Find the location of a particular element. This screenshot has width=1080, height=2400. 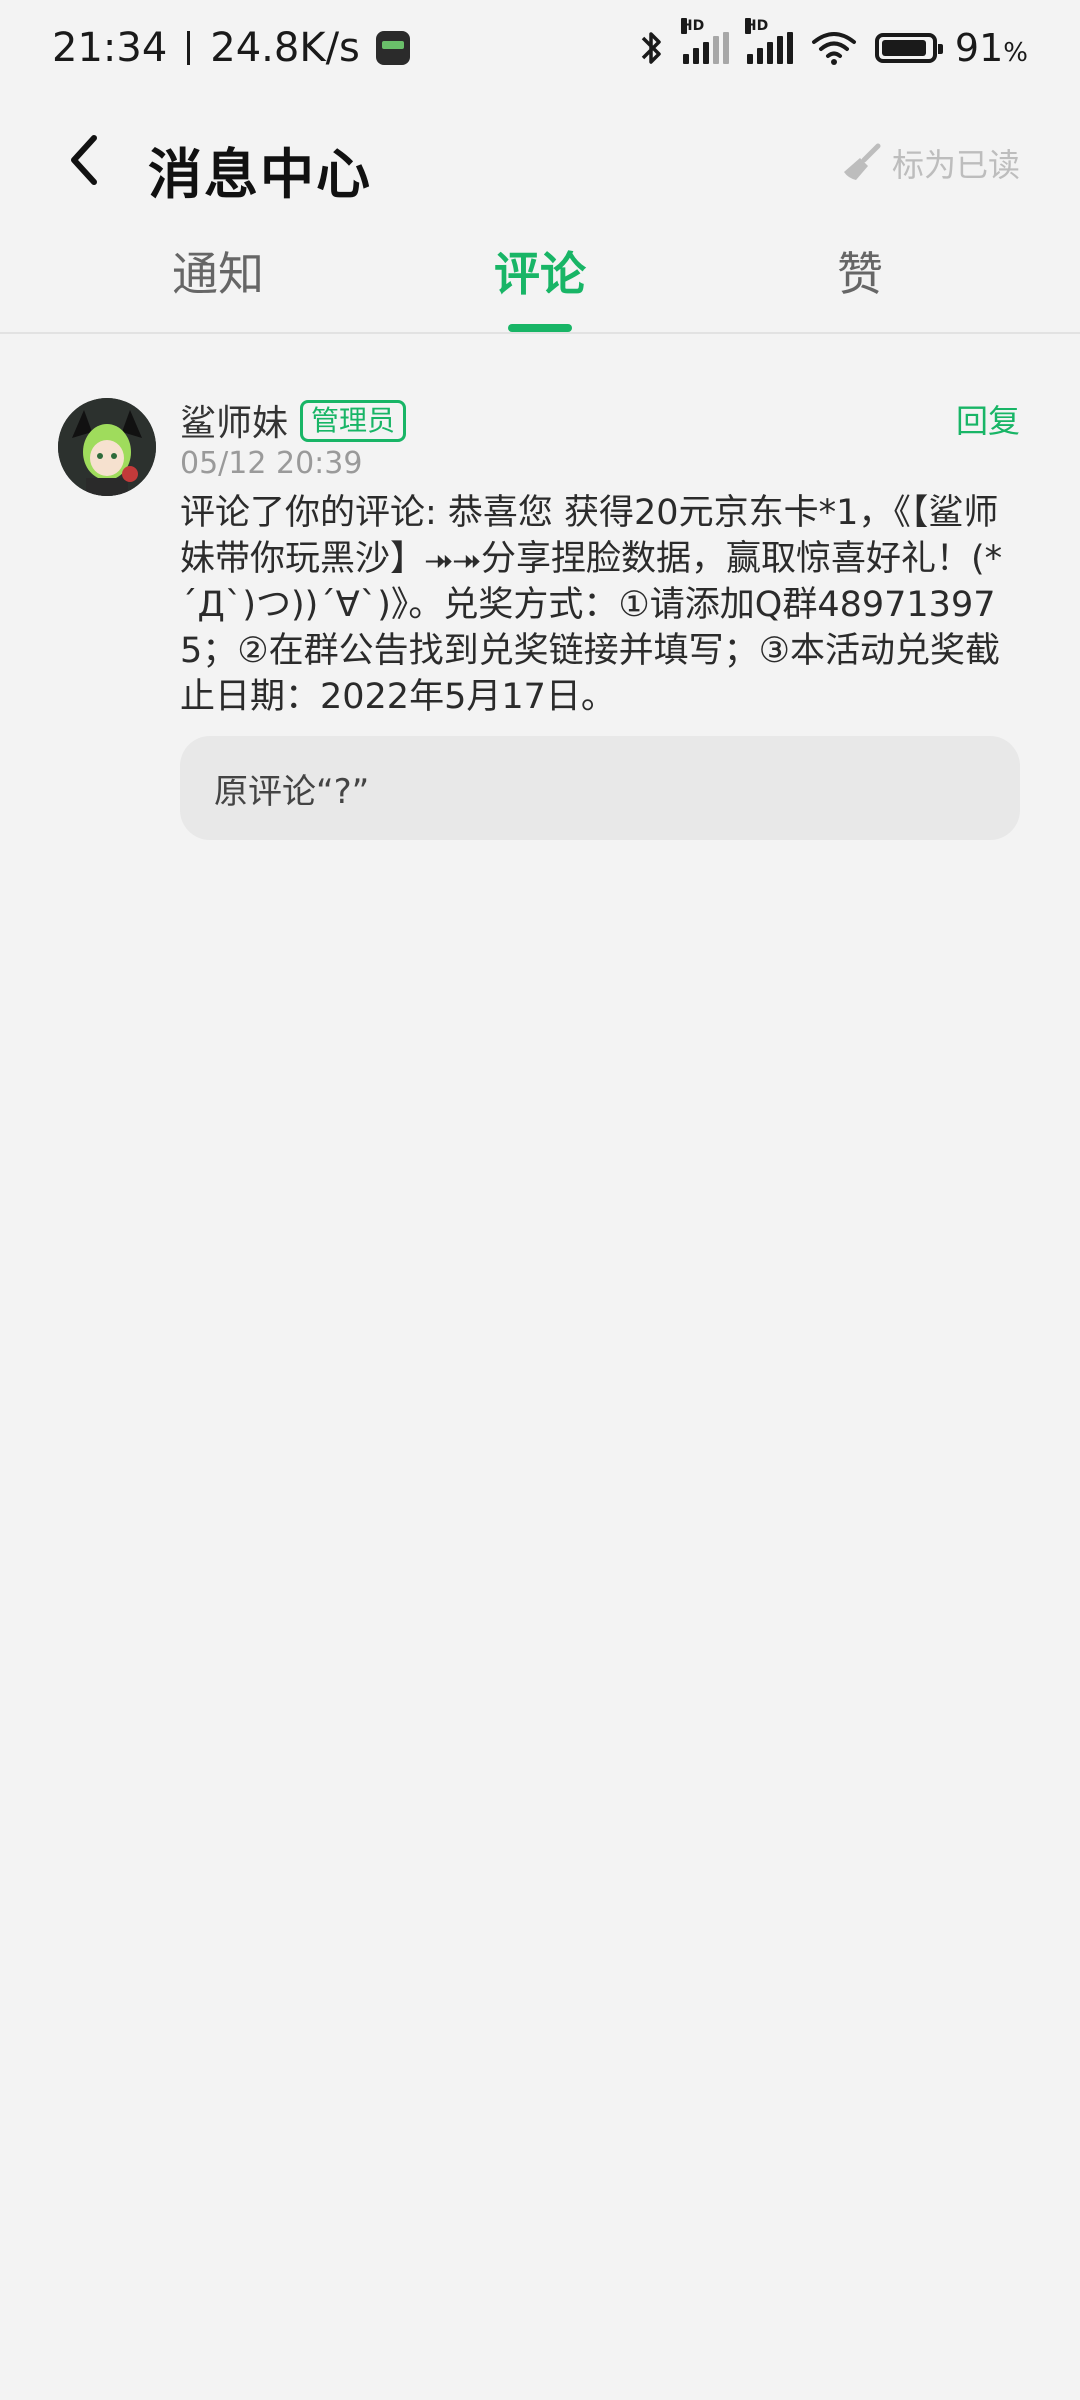

status-right: HD HD 91% is located at coordinates (833, 44).